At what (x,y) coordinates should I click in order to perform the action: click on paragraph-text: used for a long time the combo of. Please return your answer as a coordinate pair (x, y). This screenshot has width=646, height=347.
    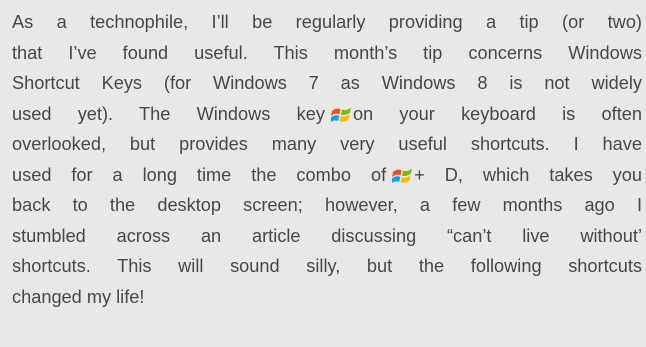
    Looking at the image, I should click on (199, 174).